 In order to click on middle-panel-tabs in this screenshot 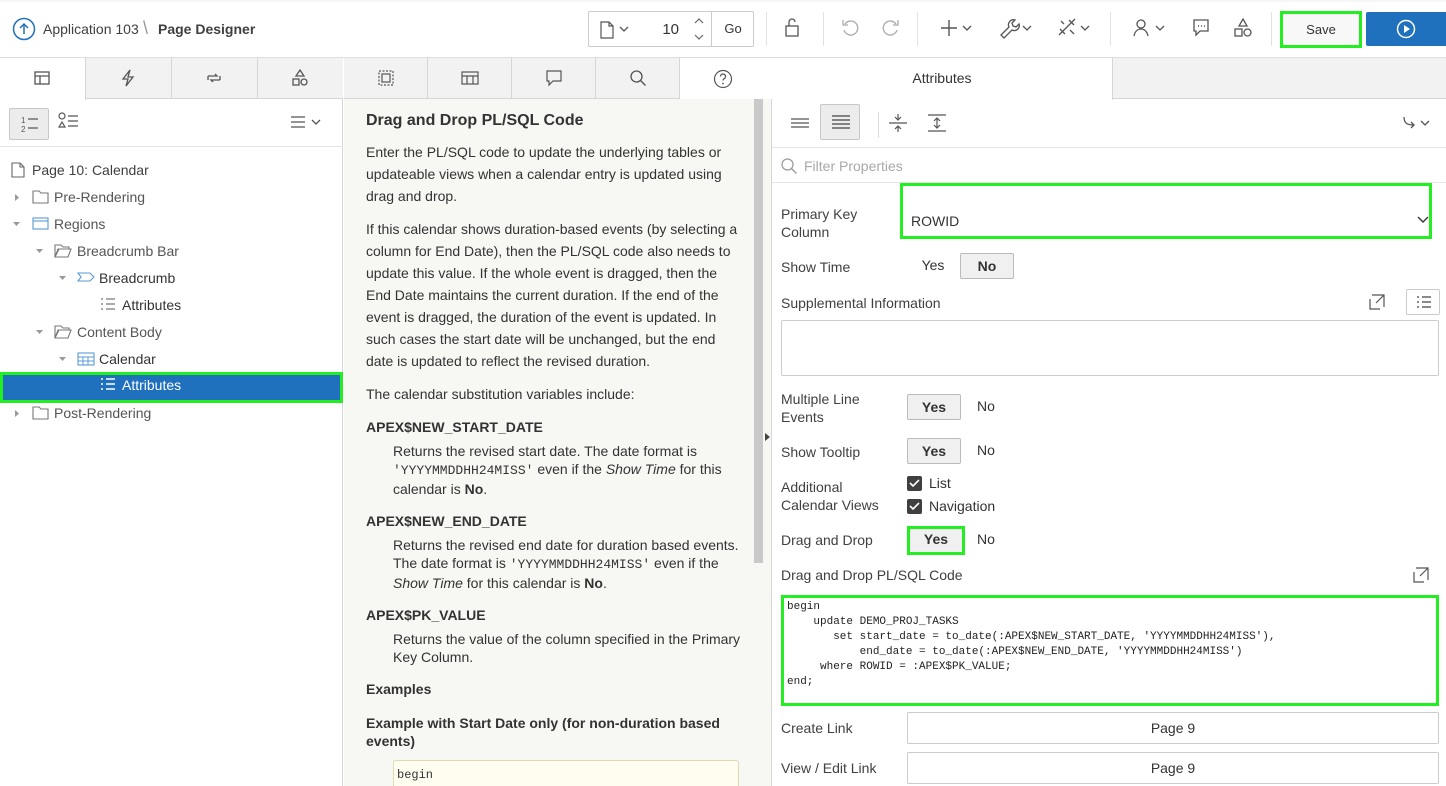, I will do `click(558, 78)`.